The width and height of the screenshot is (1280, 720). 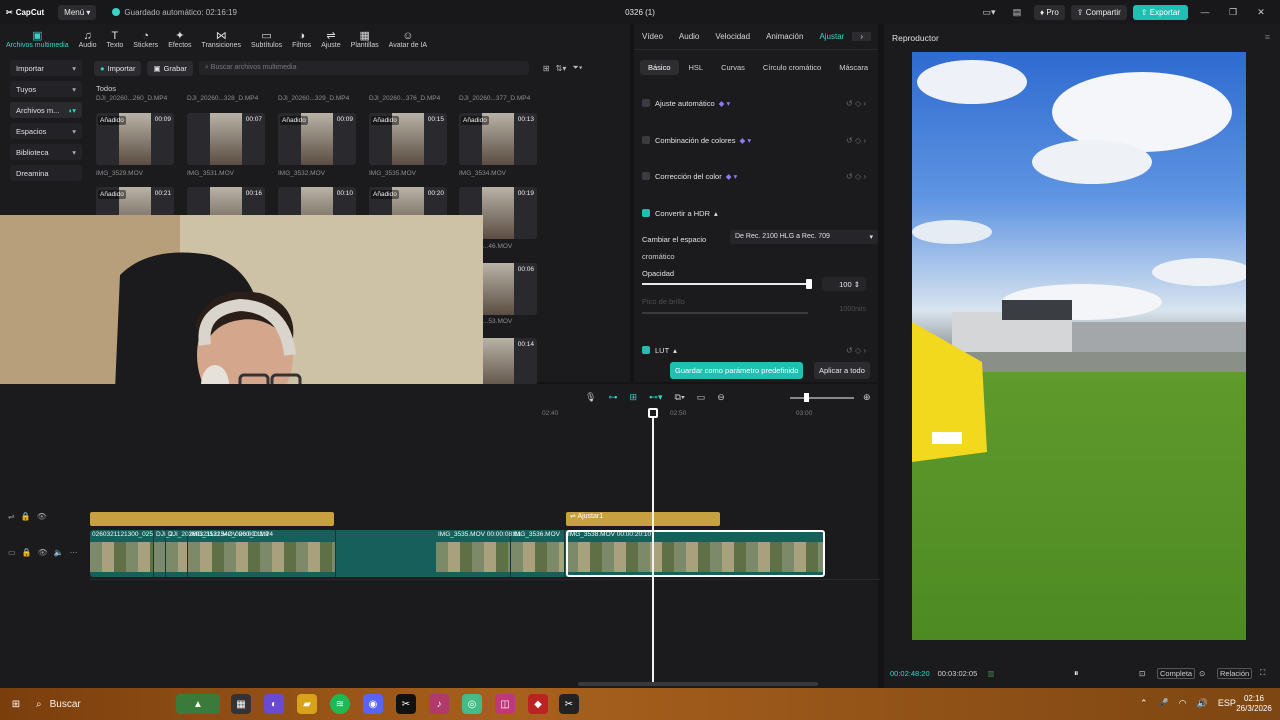 What do you see at coordinates (1049, 12) in the screenshot?
I see `pro-button: ♦ Pro` at bounding box center [1049, 12].